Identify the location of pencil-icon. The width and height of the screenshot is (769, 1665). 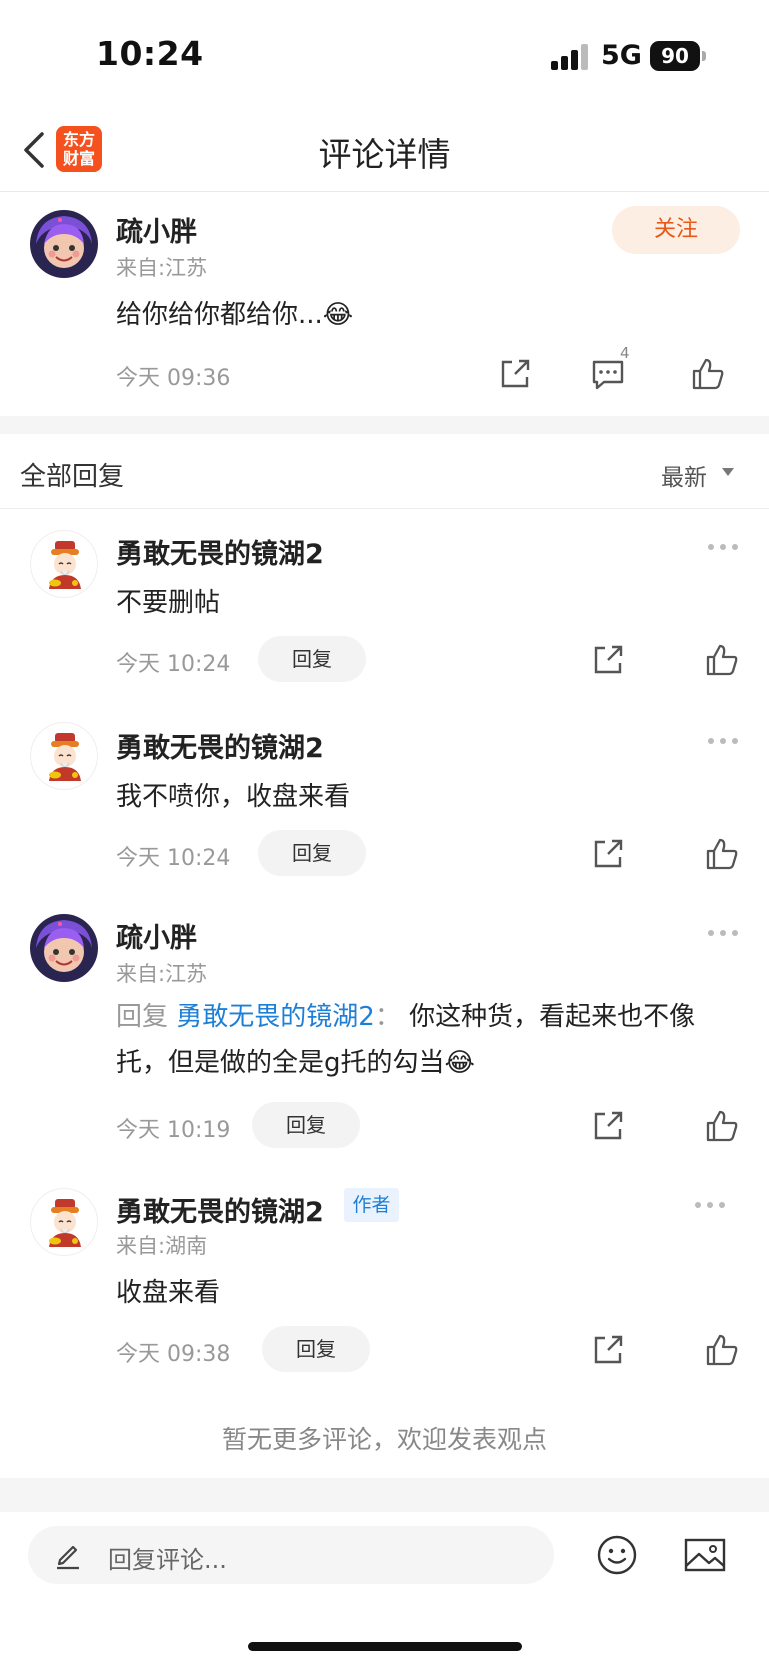
(68, 1557).